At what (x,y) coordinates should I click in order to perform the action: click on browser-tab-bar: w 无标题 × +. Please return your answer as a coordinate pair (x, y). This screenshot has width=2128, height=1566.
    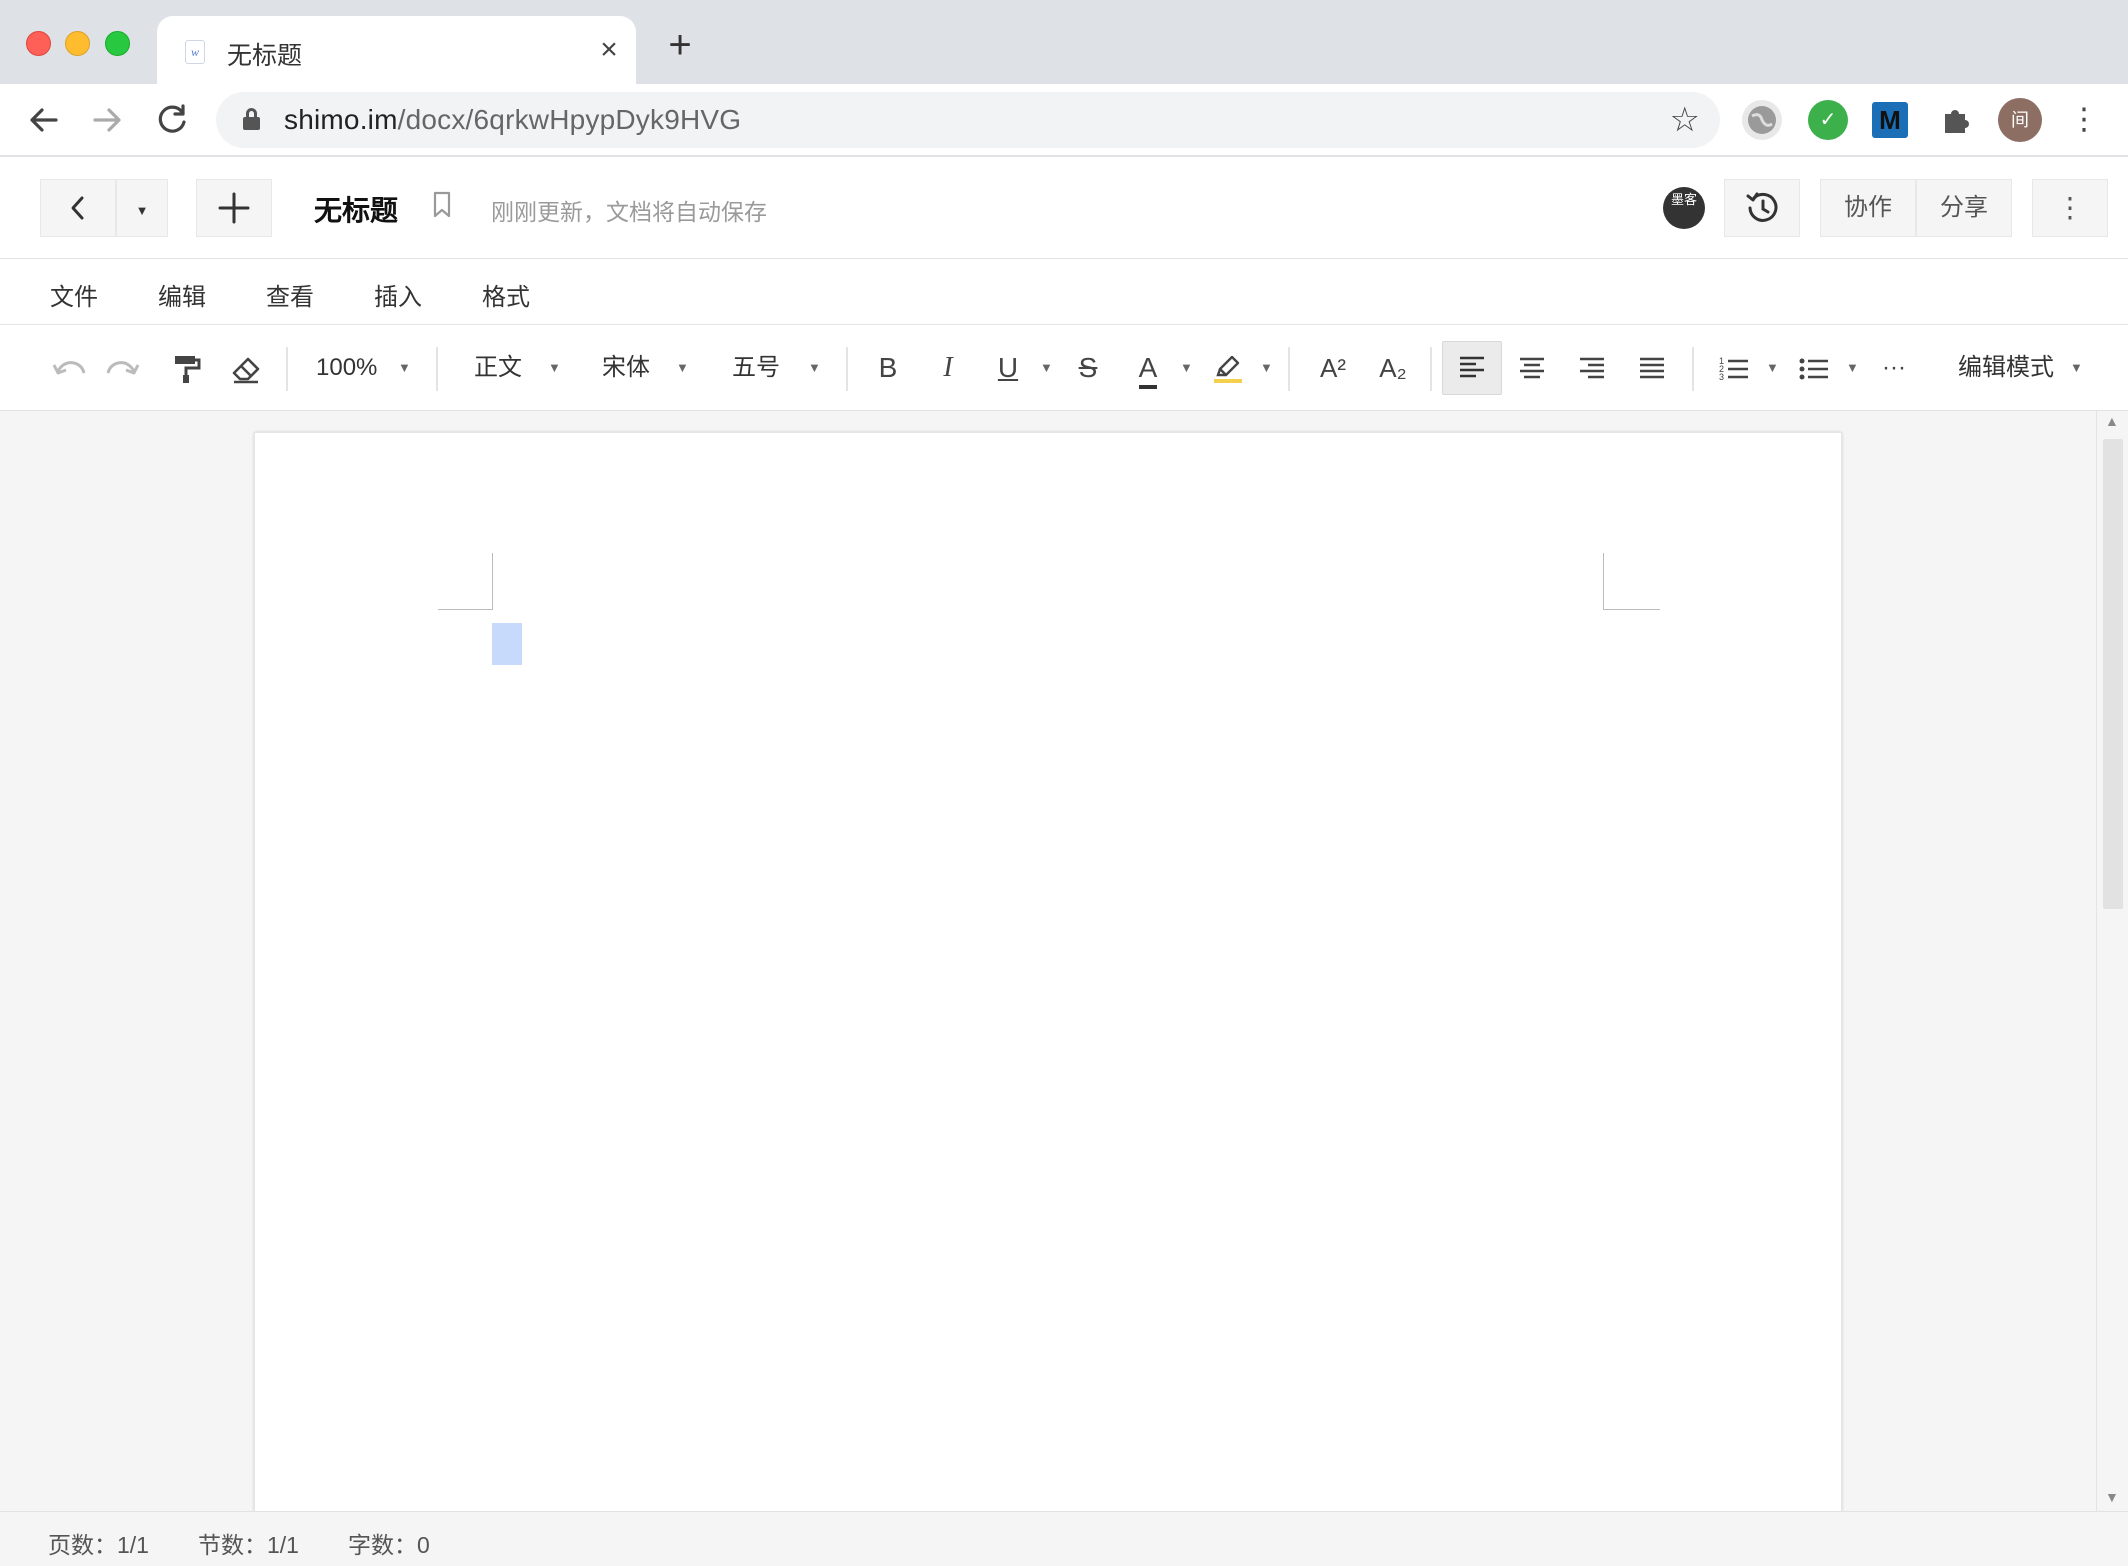
    Looking at the image, I should click on (1064, 42).